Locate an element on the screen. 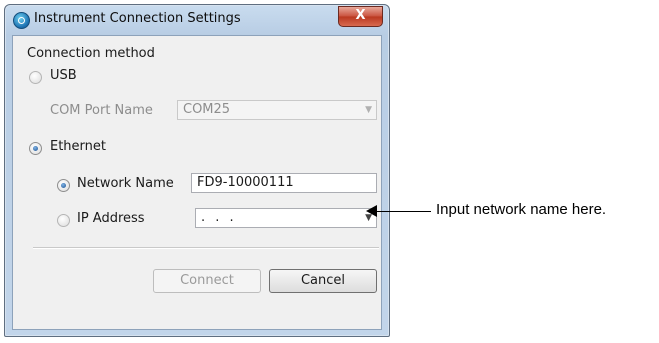  com-port-name-label: COM Port Name is located at coordinates (101, 110).